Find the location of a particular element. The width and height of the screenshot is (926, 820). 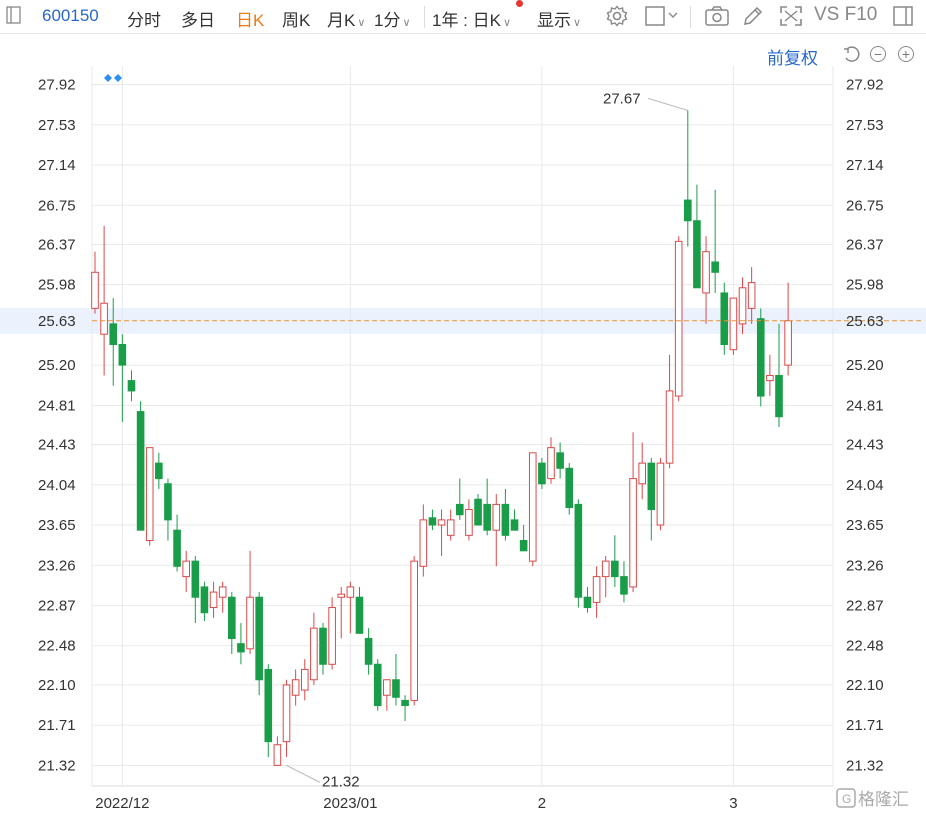

y-tick-label-left: 24.81 is located at coordinates (57, 405).